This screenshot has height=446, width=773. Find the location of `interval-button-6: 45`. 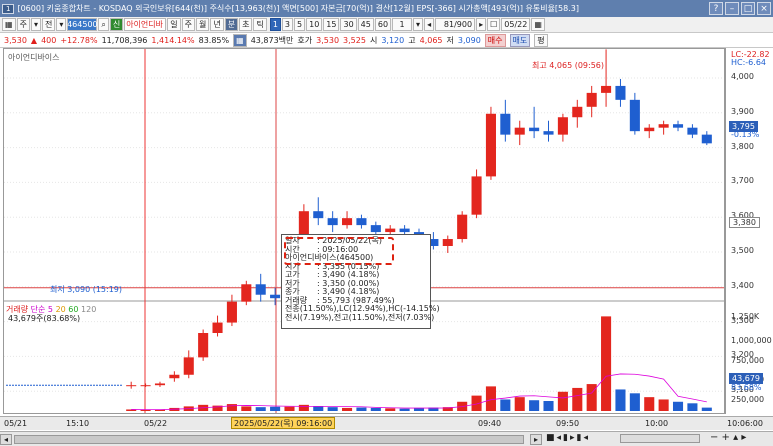

interval-button-6: 45 is located at coordinates (365, 24).